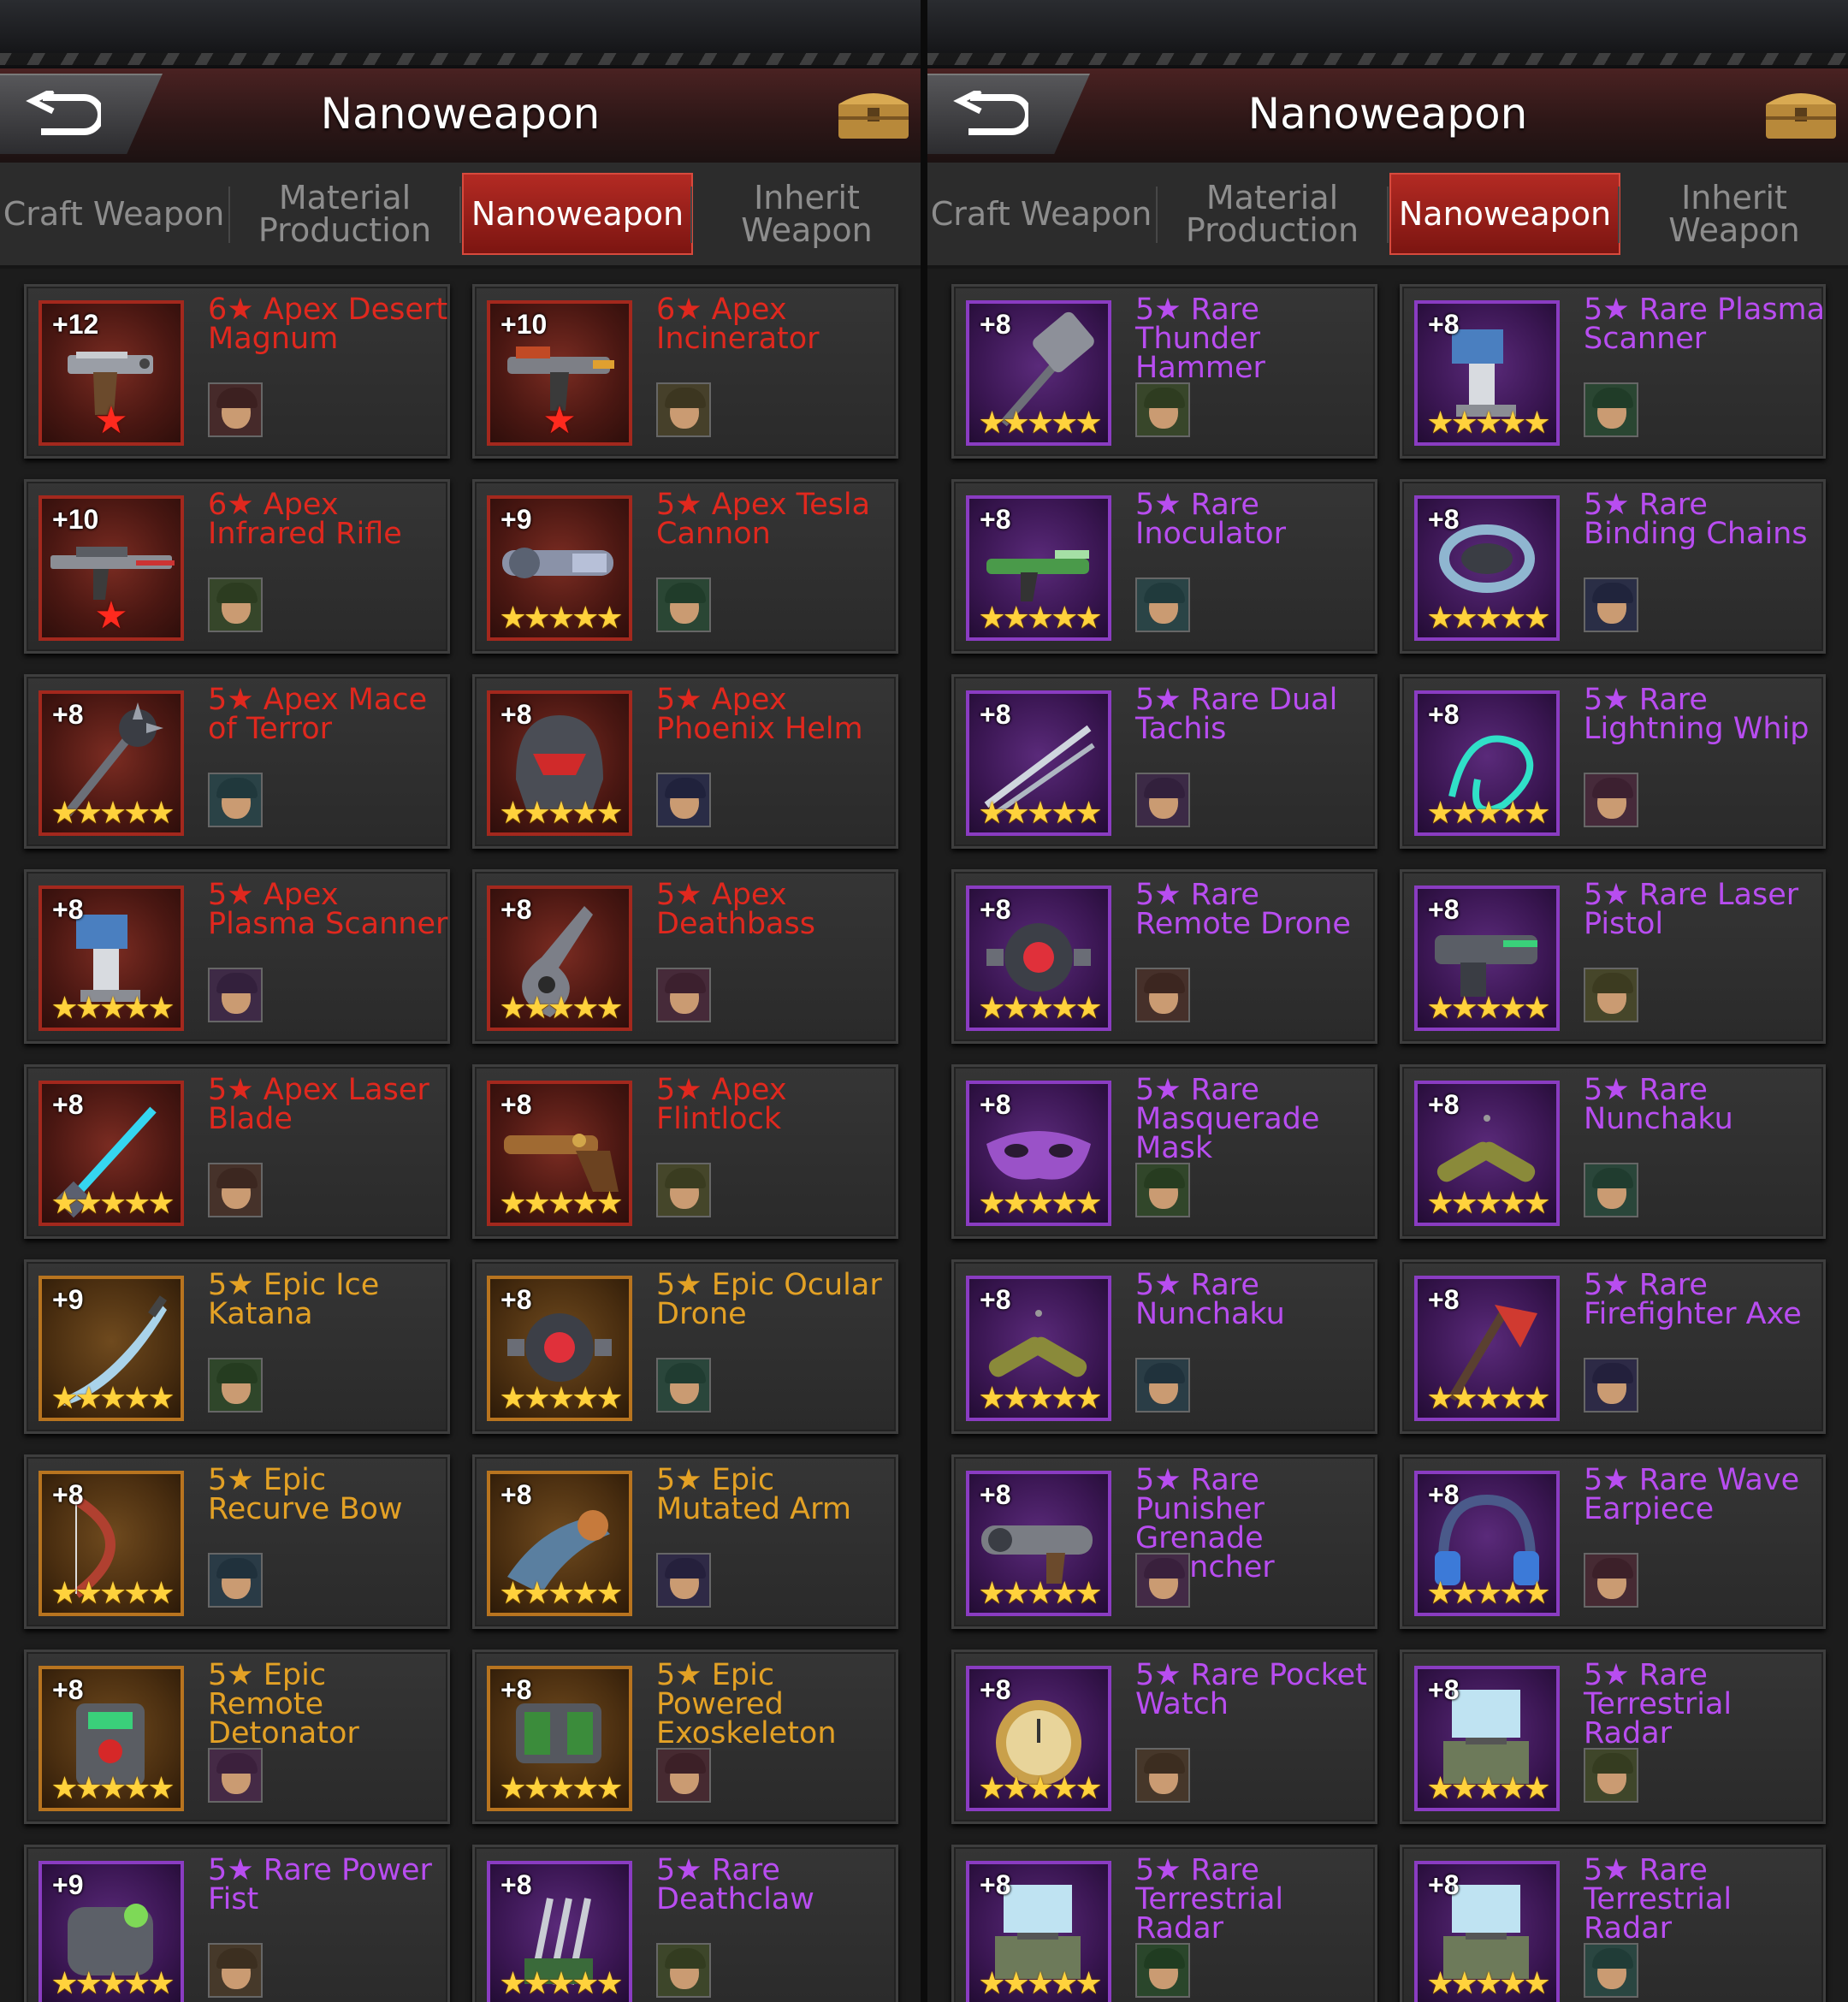 This screenshot has width=1848, height=2002. Describe the element at coordinates (68, 1884) in the screenshot. I see `enhance-level: +9` at that location.